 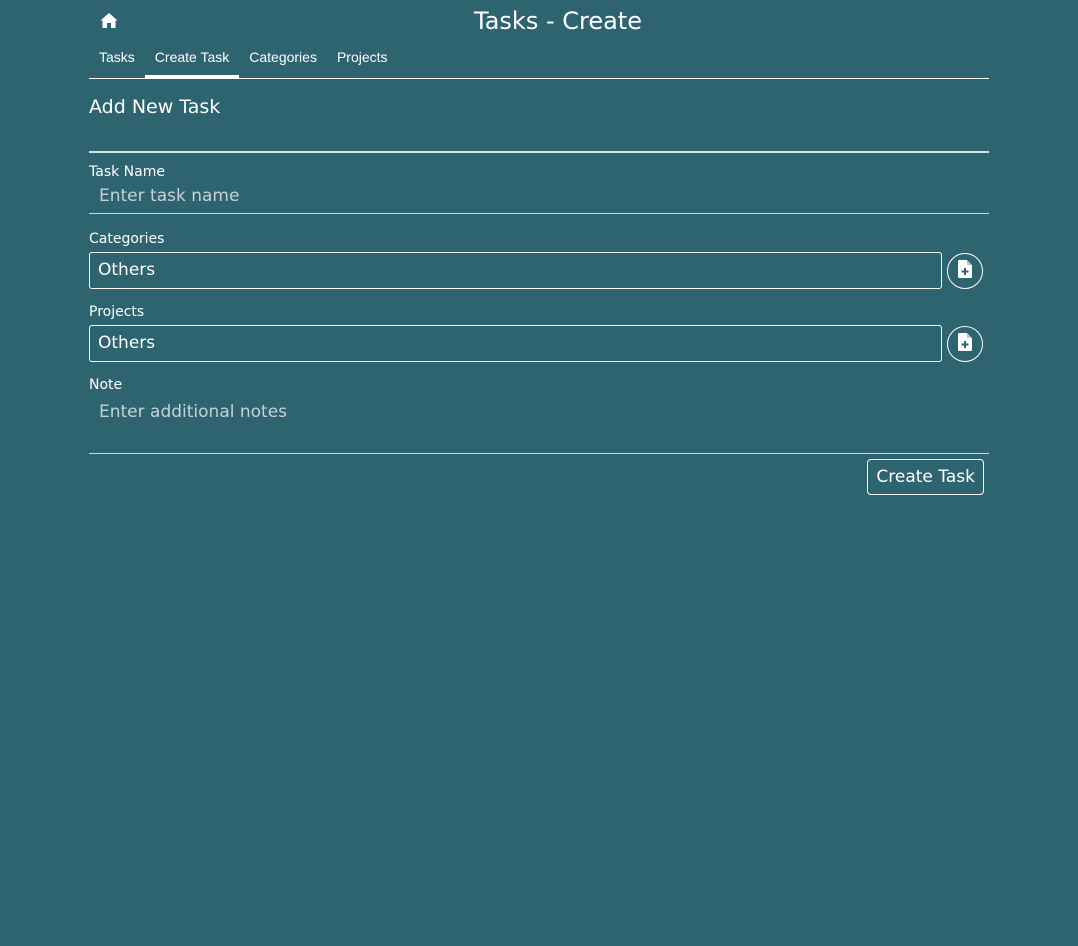 I want to click on create-task-button: Create Task, so click(x=925, y=477).